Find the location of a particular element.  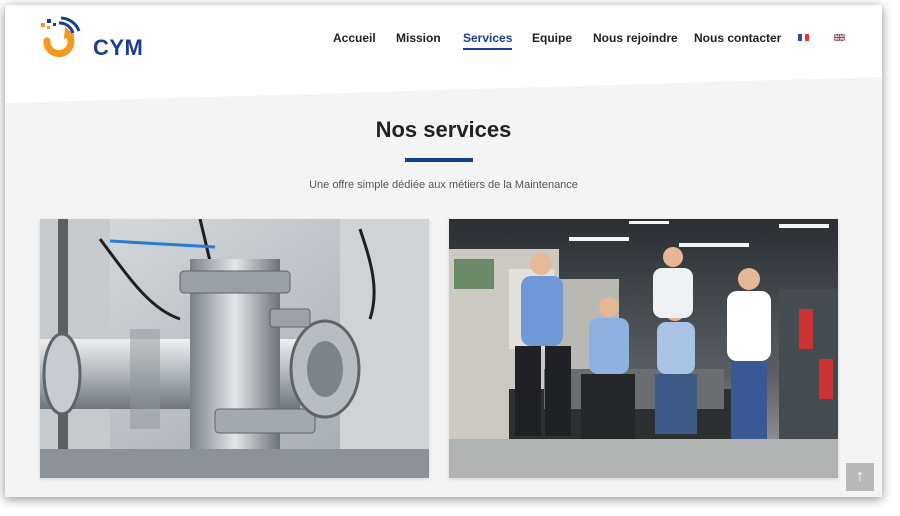

section-title: Nos services is located at coordinates (443, 129).